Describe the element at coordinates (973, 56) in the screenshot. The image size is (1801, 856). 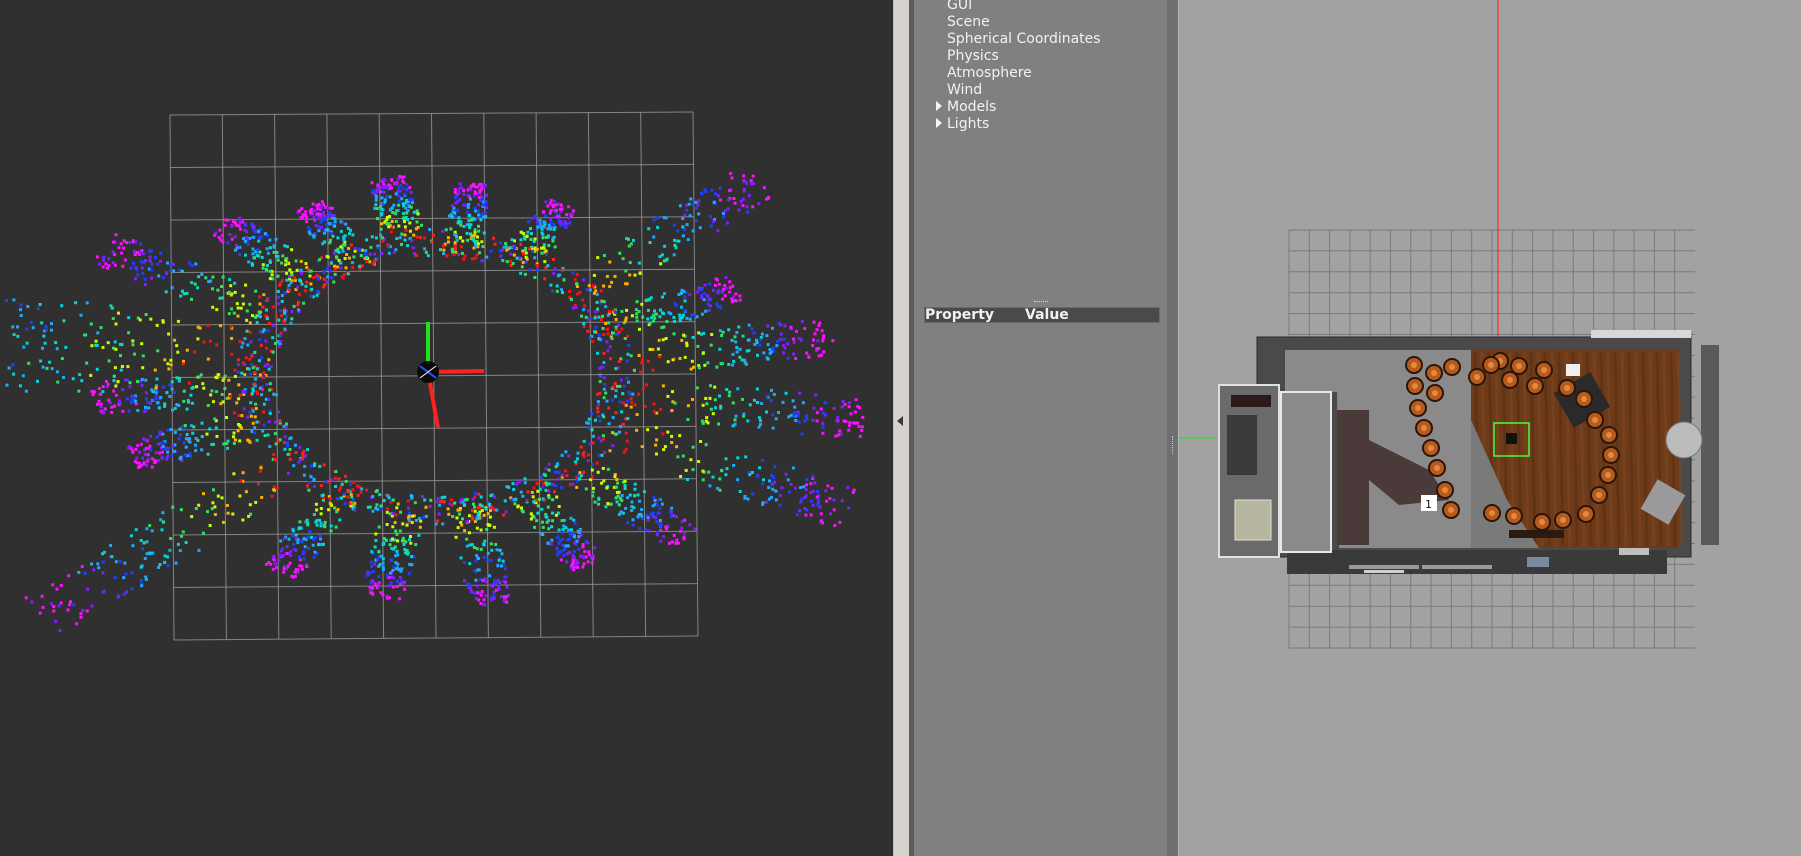
I see `tree-item-physics: Physics` at that location.